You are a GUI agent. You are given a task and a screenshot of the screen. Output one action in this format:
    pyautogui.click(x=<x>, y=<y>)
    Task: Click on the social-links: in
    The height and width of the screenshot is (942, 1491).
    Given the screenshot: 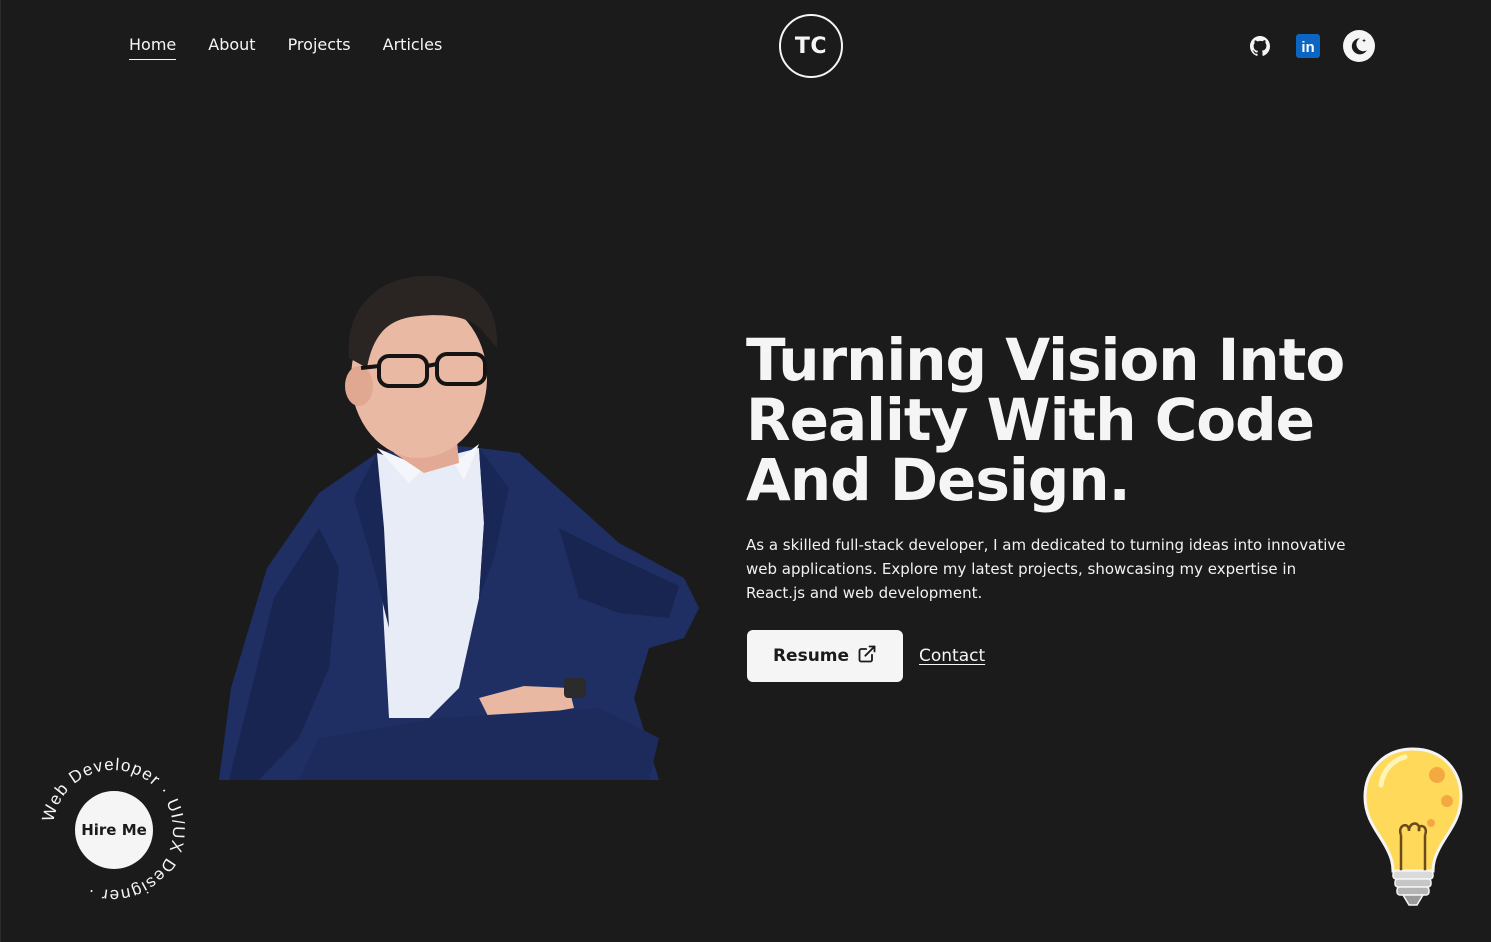 What is the action you would take?
    pyautogui.click(x=1311, y=46)
    